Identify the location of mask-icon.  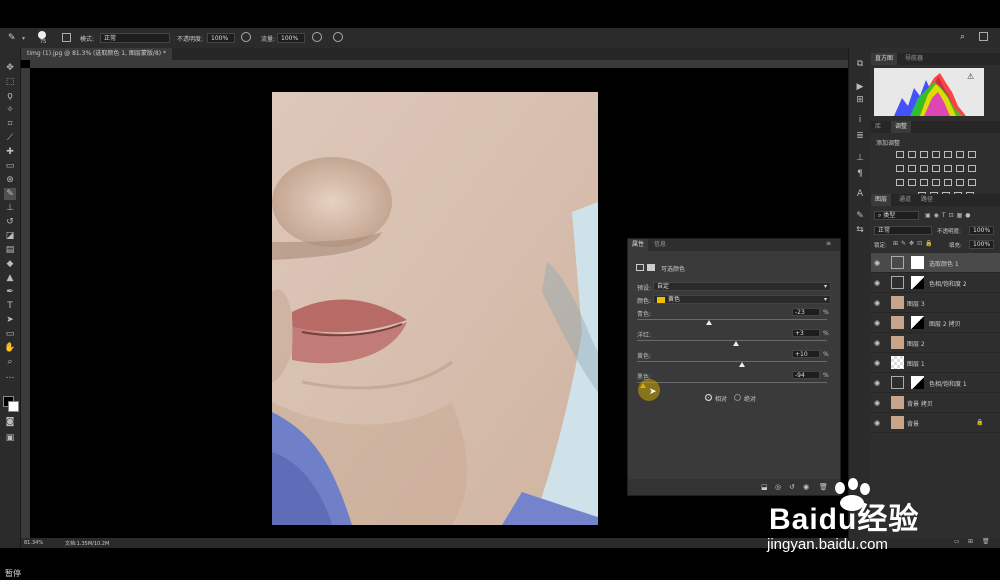
(651, 267).